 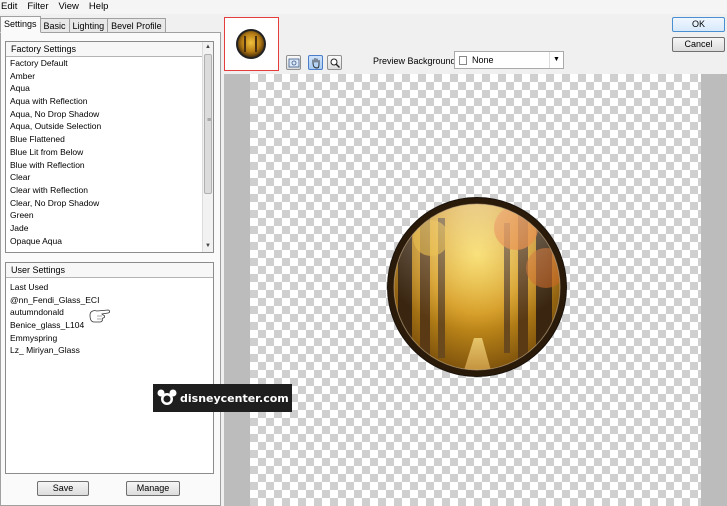 I want to click on user-settings-header: User Settings, so click(x=109, y=270).